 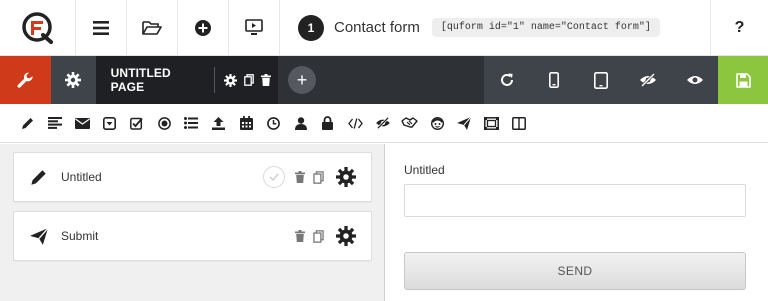 I want to click on add-select-element-button, so click(x=109, y=123).